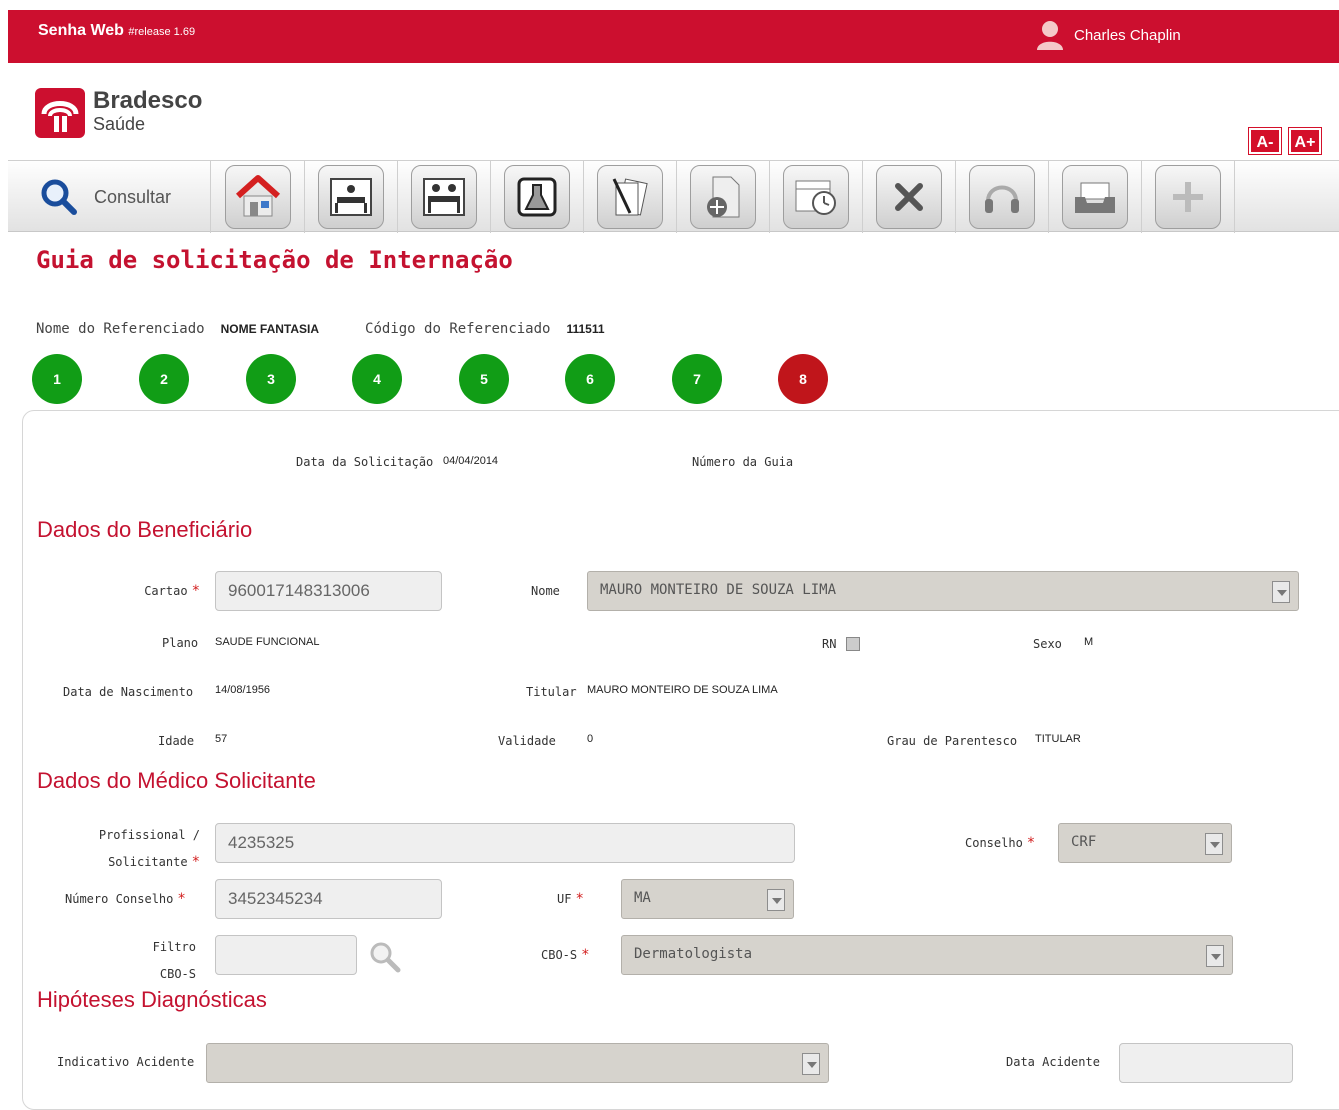 The height and width of the screenshot is (1110, 1339). I want to click on step-6: 6, so click(590, 379).